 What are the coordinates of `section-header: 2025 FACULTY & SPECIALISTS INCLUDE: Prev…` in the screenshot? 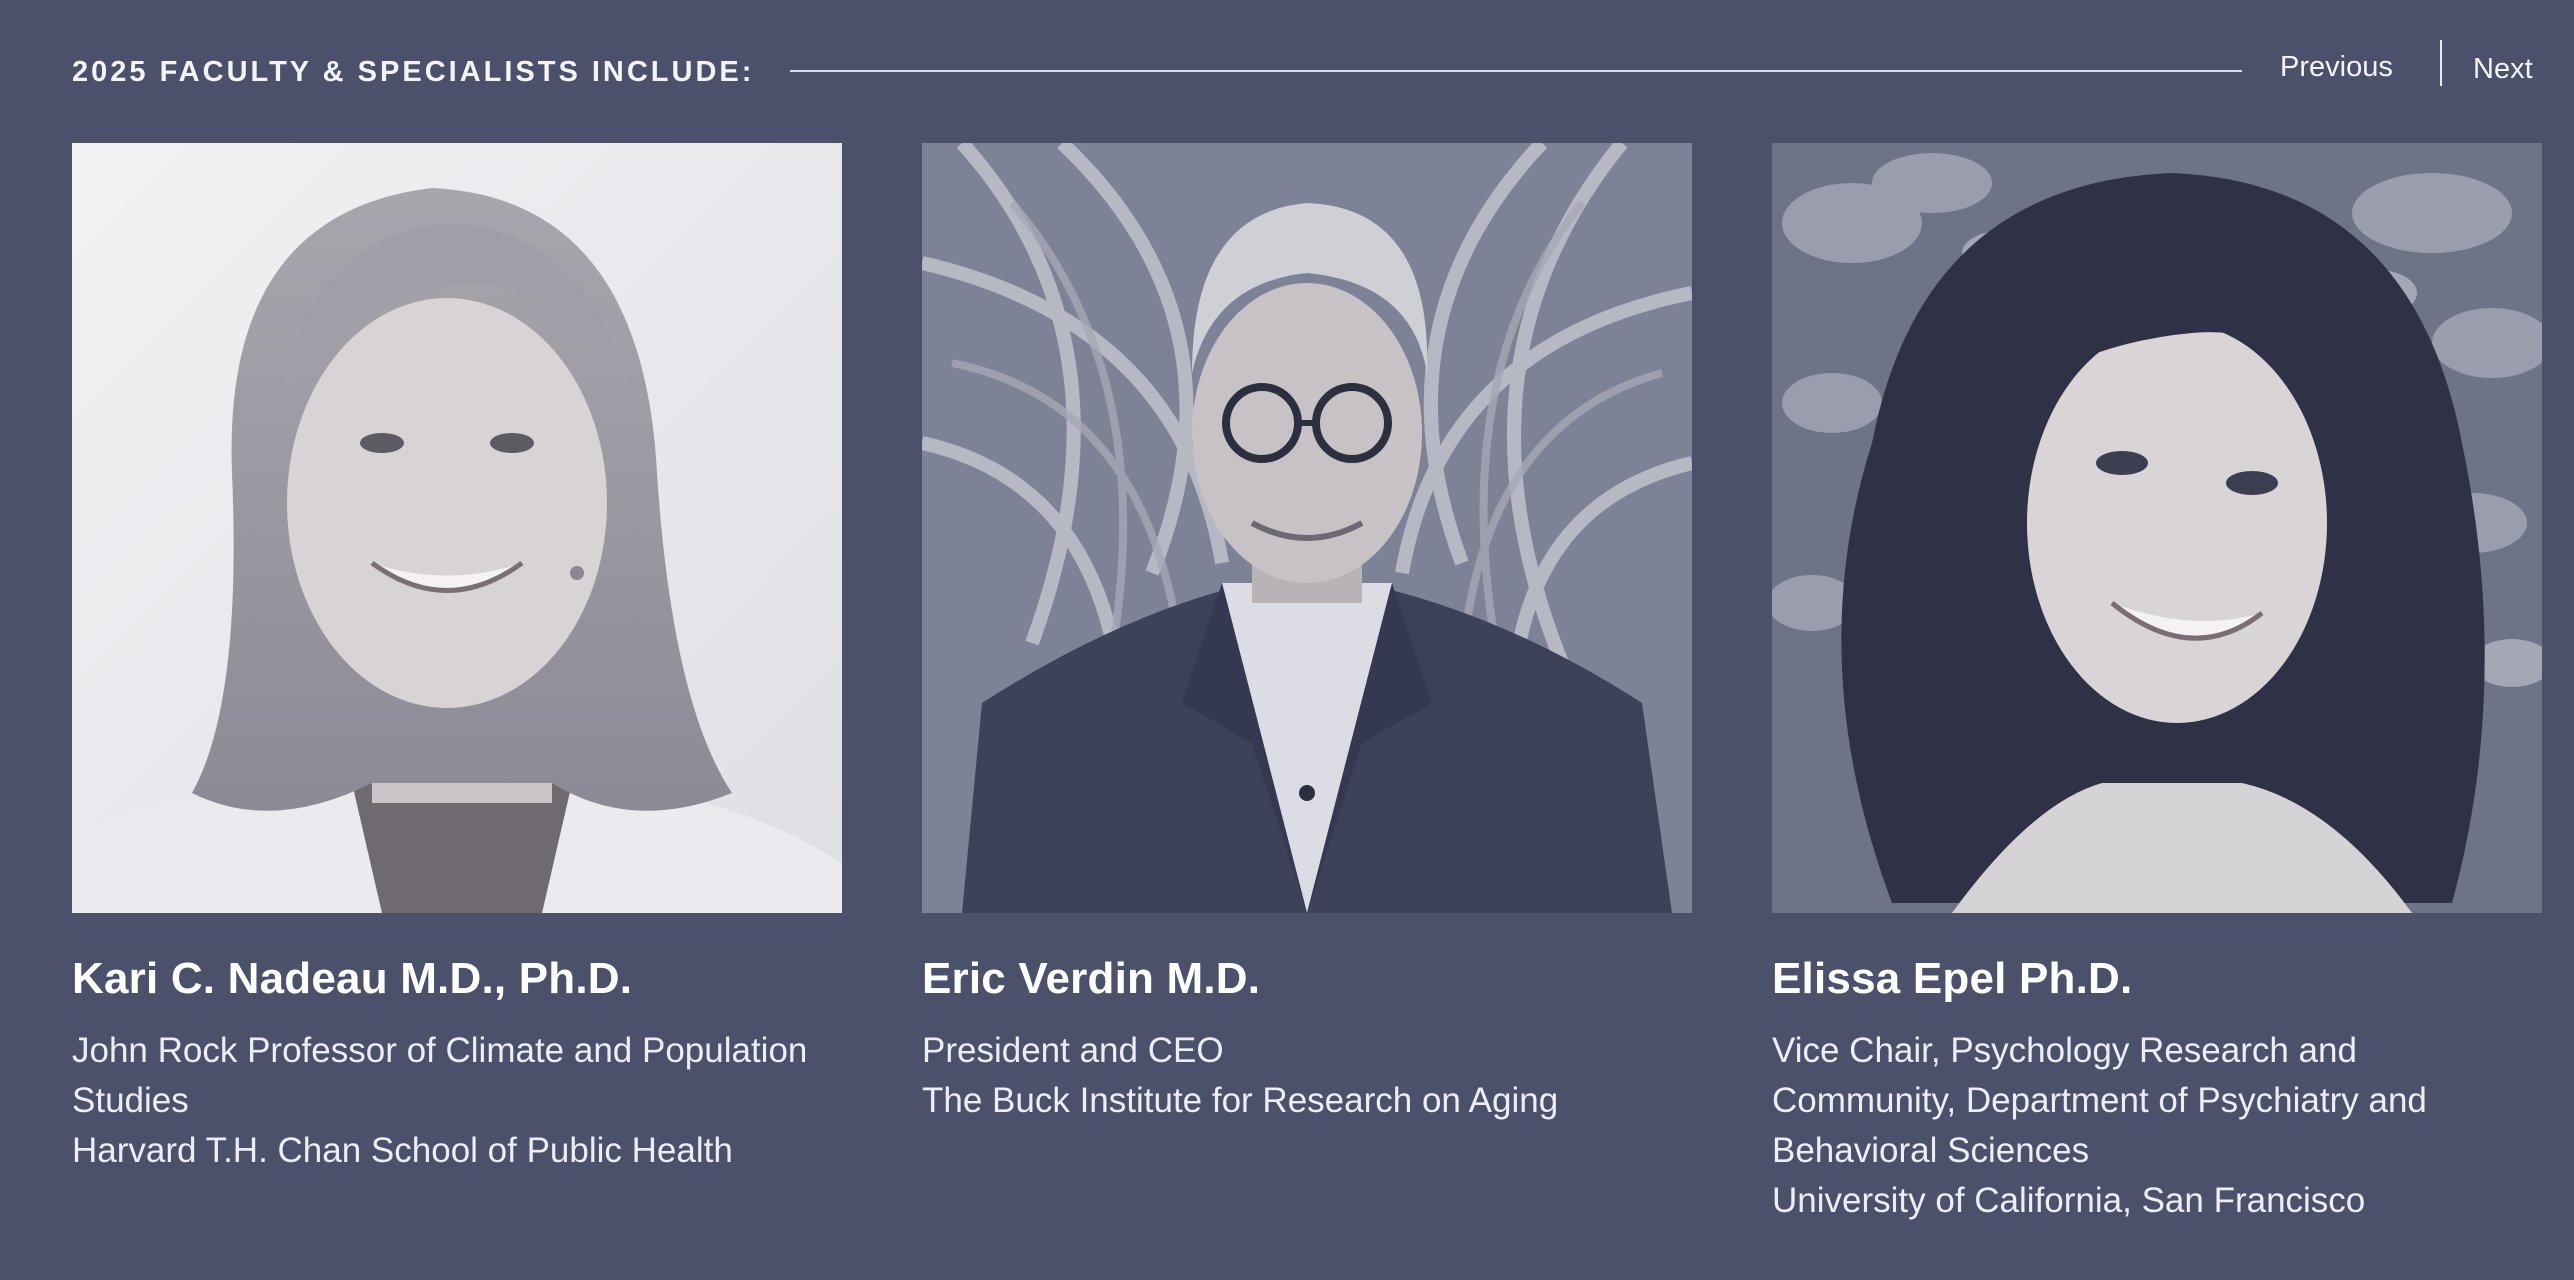 It's located at (1307, 70).